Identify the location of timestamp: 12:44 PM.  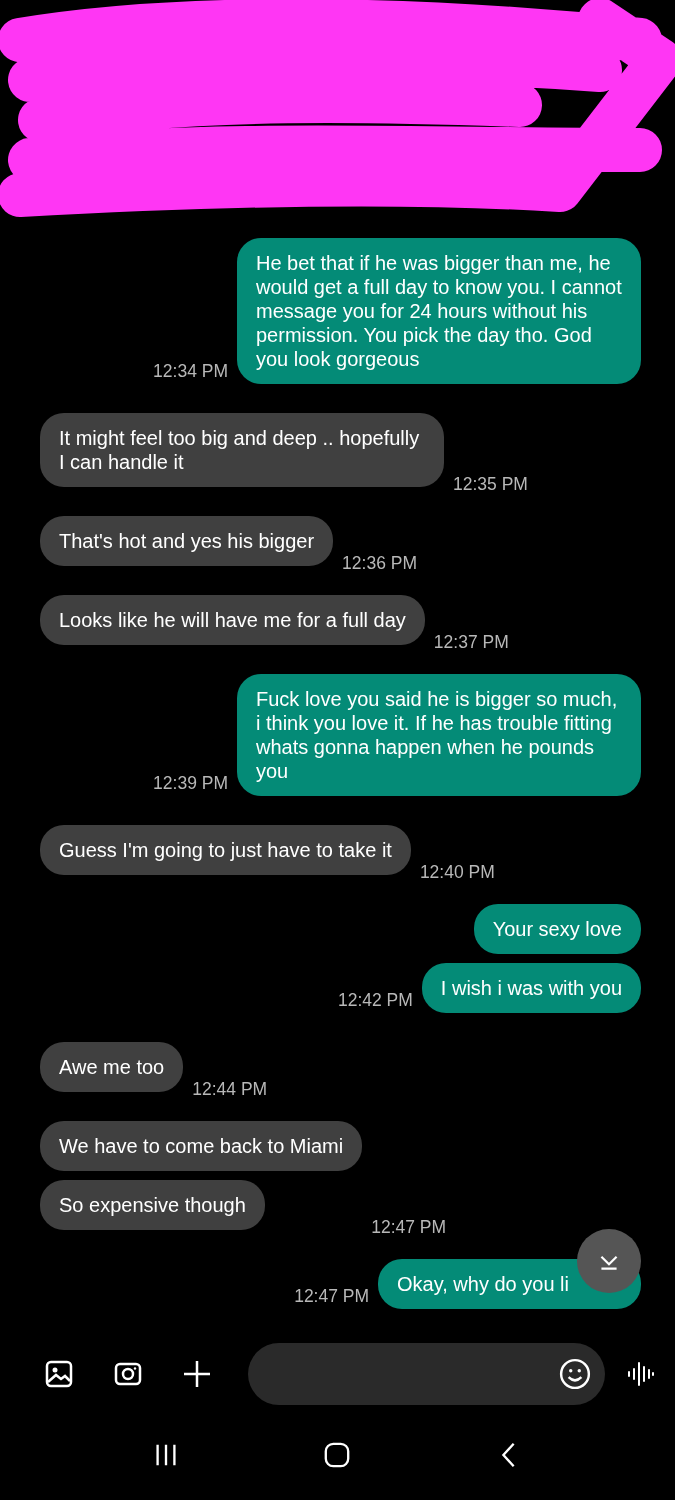
(230, 1089).